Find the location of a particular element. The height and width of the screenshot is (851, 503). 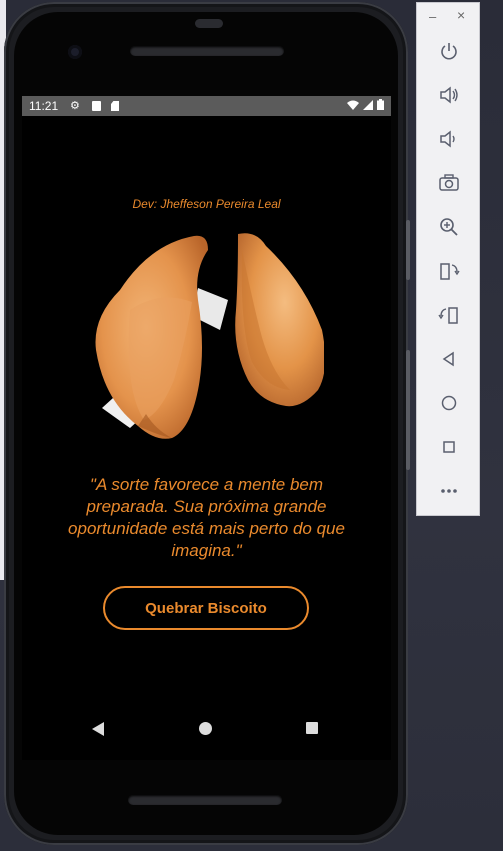

back-icon is located at coordinates (449, 359).